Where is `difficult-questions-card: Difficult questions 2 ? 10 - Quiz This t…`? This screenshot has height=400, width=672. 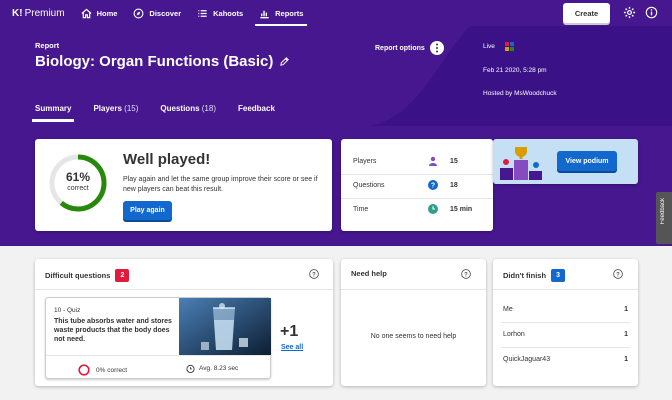
difficult-questions-card: Difficult questions 2 ? 10 - Quiz This t… is located at coordinates (184, 322).